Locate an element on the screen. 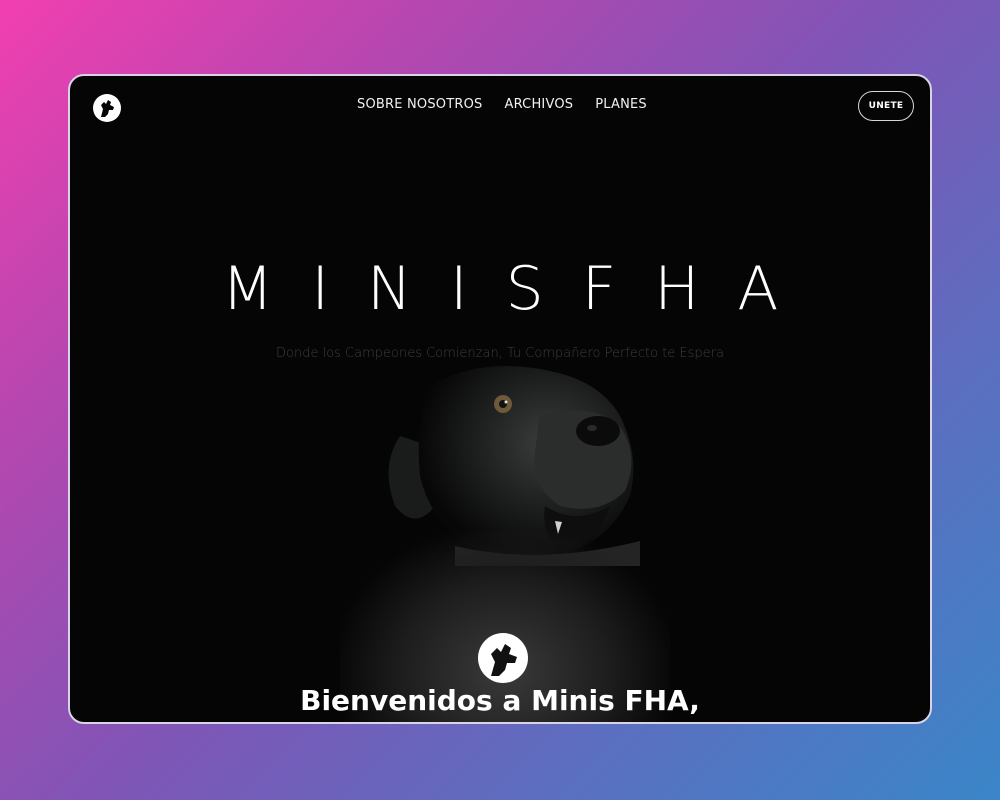  nav-link-about: SOBRE NOSOTROS is located at coordinates (419, 104).